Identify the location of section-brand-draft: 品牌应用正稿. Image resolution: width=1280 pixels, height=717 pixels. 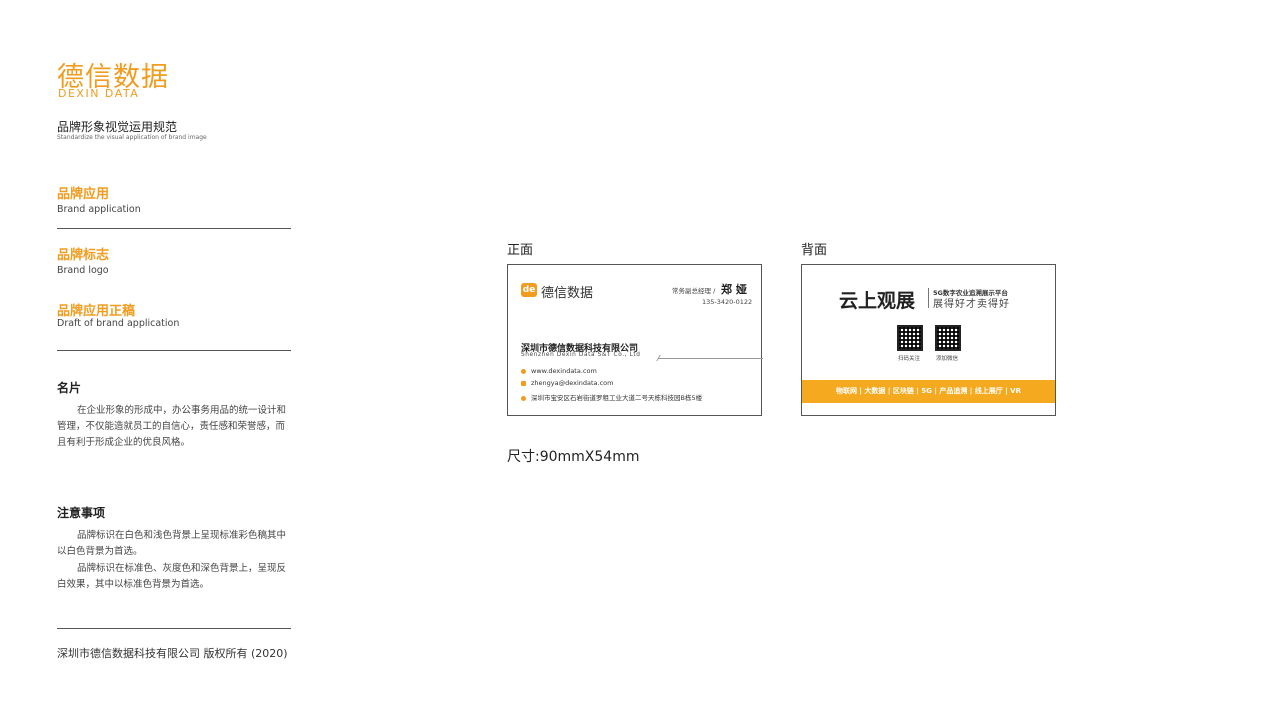
(96, 311).